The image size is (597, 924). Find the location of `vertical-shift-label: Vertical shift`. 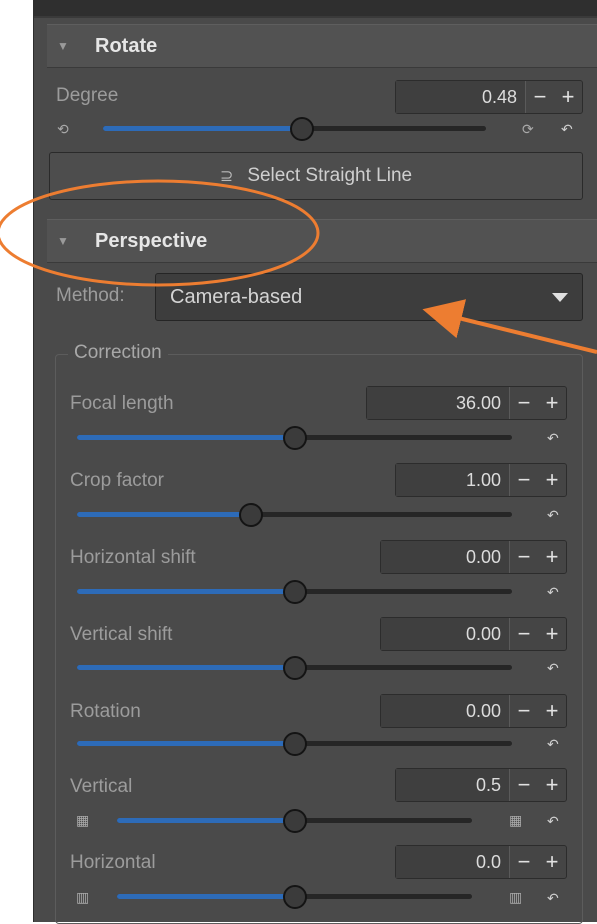

vertical-shift-label: Vertical shift is located at coordinates (121, 634).